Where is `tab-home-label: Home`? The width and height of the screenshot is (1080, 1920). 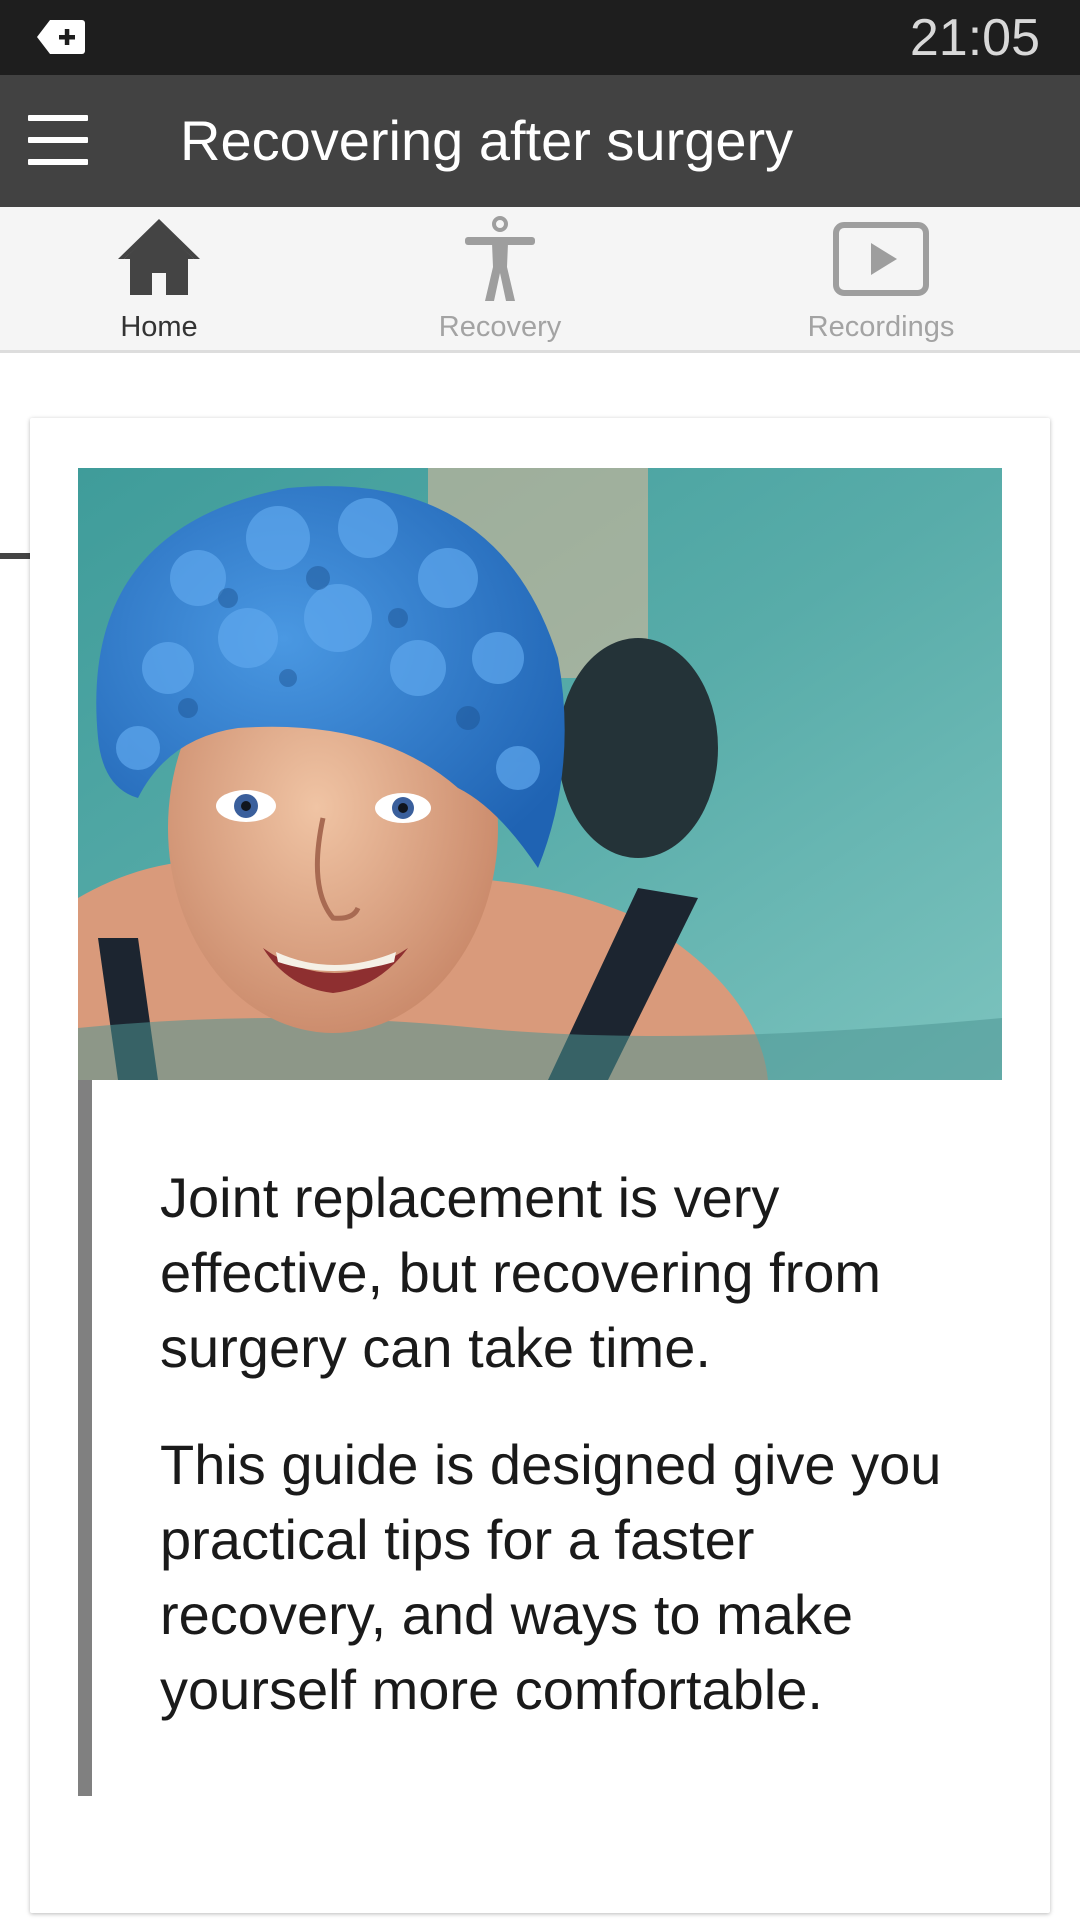 tab-home-label: Home is located at coordinates (159, 327).